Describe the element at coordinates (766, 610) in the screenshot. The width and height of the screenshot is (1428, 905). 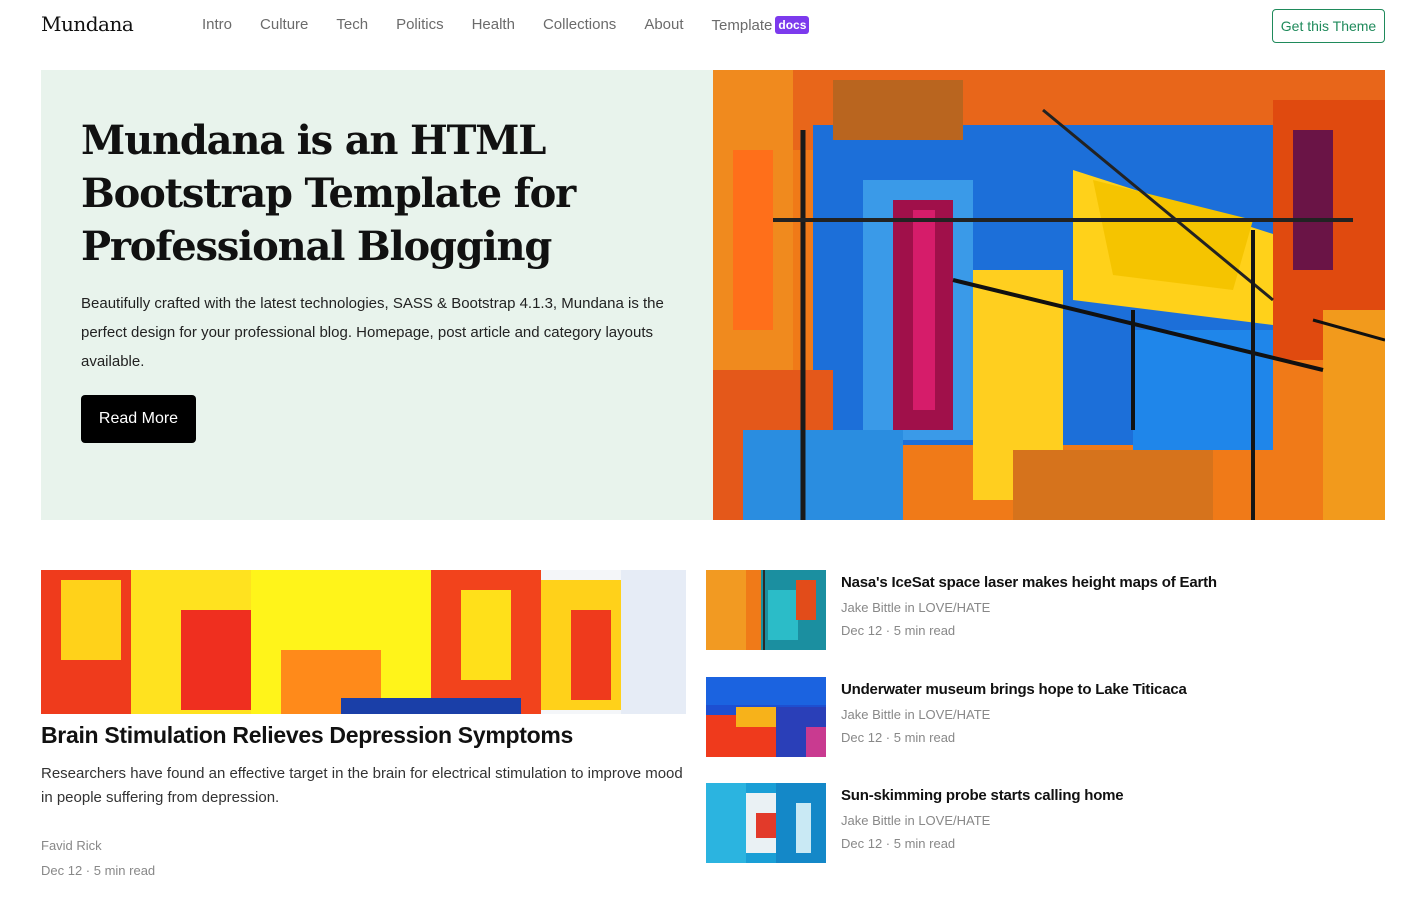
I see `side-post-1-thumbnail` at that location.